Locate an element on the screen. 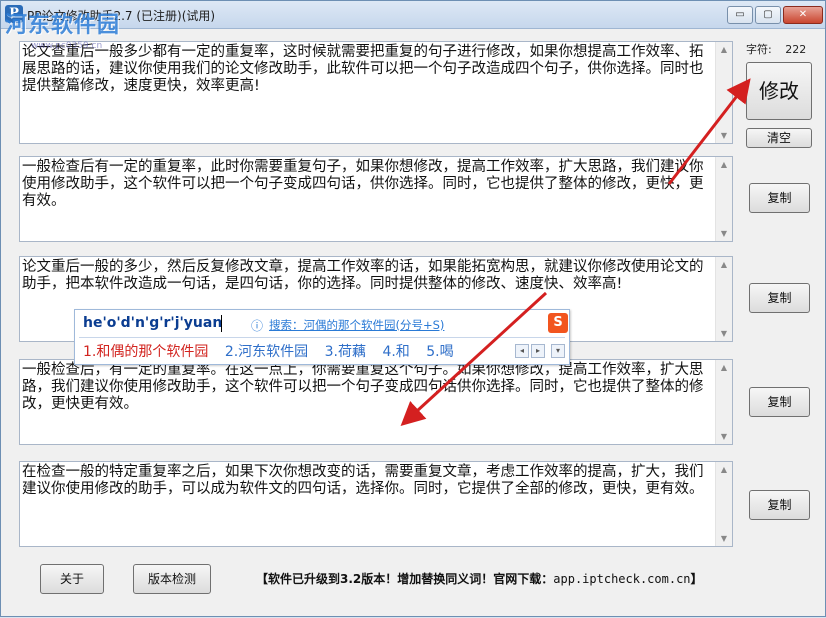 This screenshot has width=826, height=618. input-scrollbar: ▲ ▼ is located at coordinates (723, 92).